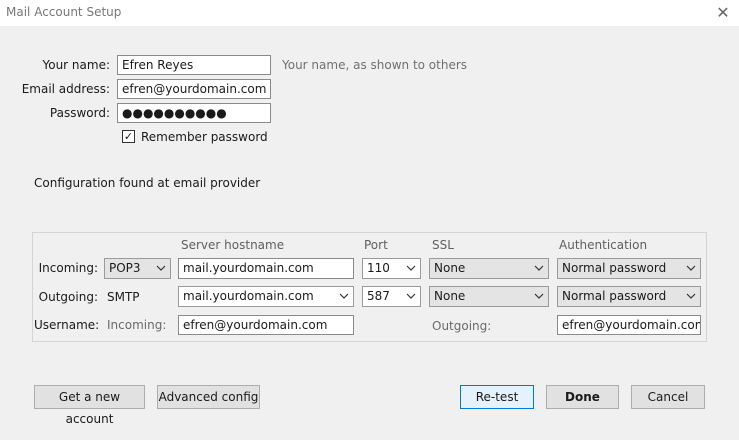 The image size is (739, 440). I want to click on title-bar: Mail Account Setup ✕, so click(369, 13).